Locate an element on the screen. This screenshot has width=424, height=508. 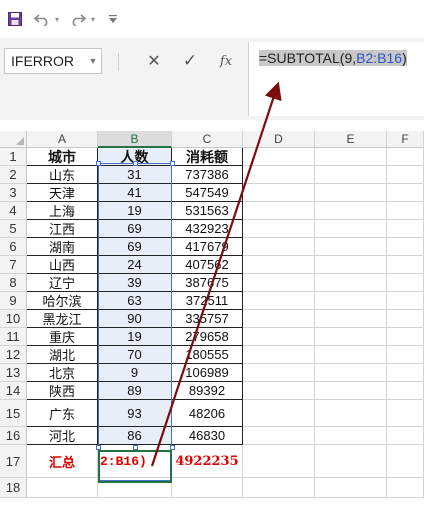
cell-b16: 86 is located at coordinates (135, 436).